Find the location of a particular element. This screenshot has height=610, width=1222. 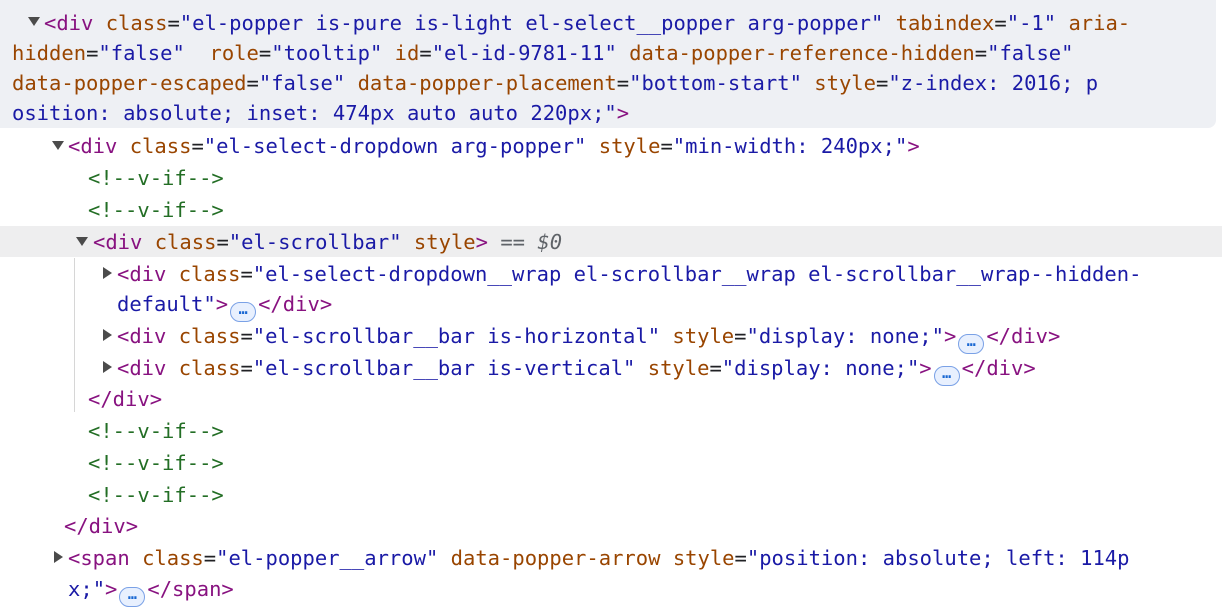

dom-node-popper-arrow-line-2: x;">… </span> is located at coordinates (151, 590).